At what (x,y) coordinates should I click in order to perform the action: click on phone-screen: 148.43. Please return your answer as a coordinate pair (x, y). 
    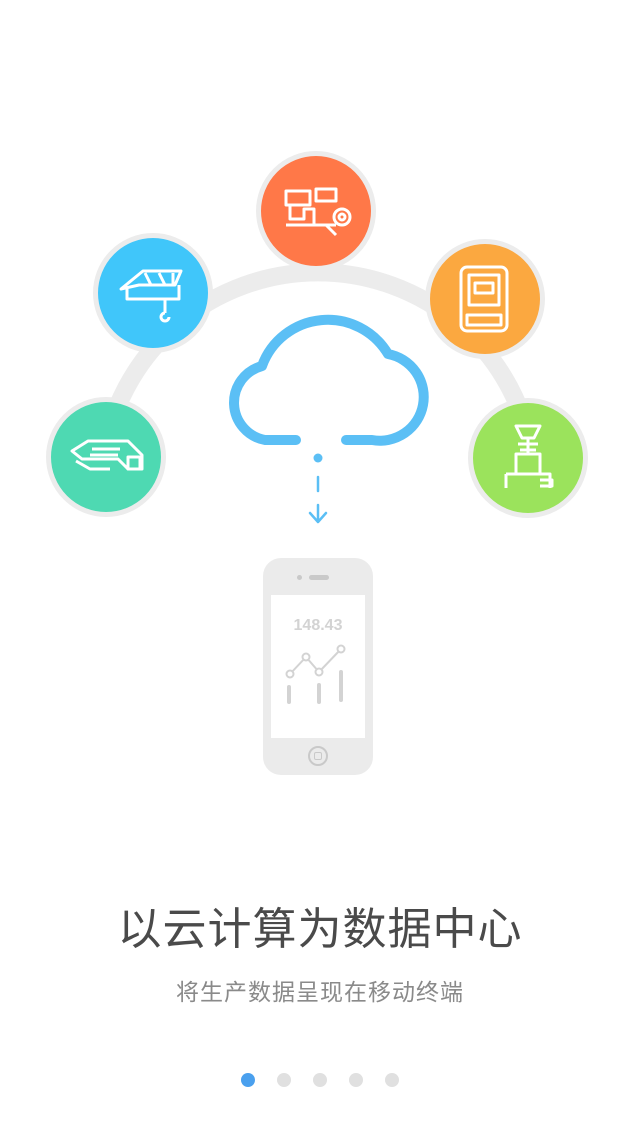
    Looking at the image, I should click on (318, 666).